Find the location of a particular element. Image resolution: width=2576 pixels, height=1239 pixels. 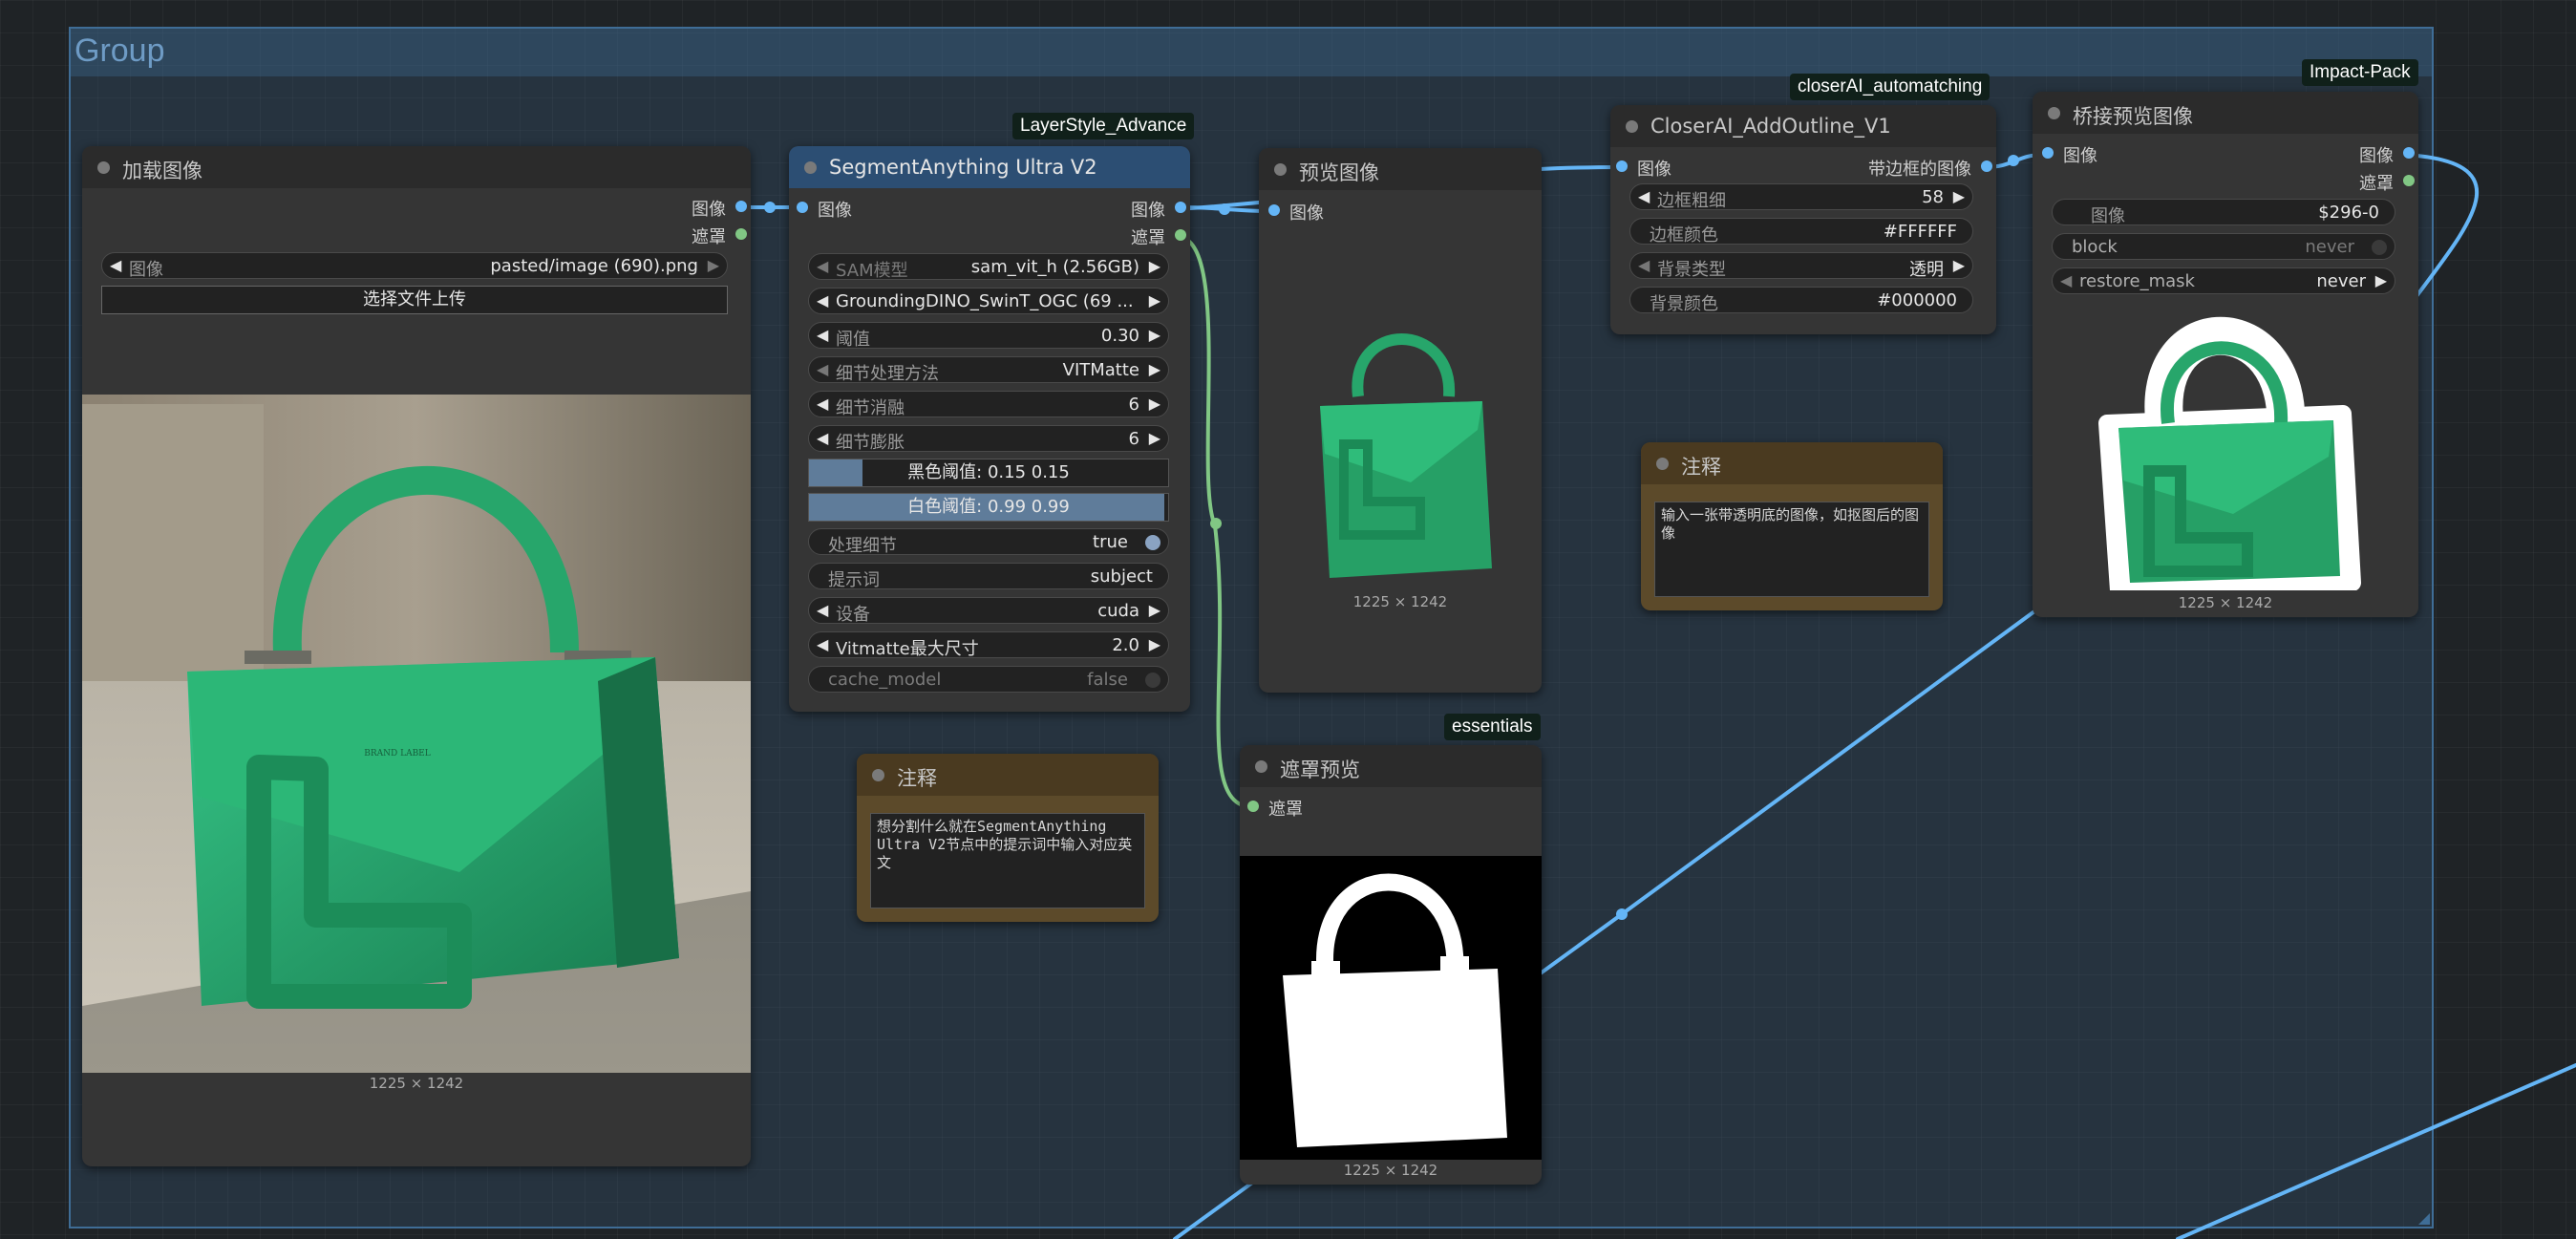

detail-dilate-stepper: ◀ 细节膨胀 6 ▶ is located at coordinates (988, 439).